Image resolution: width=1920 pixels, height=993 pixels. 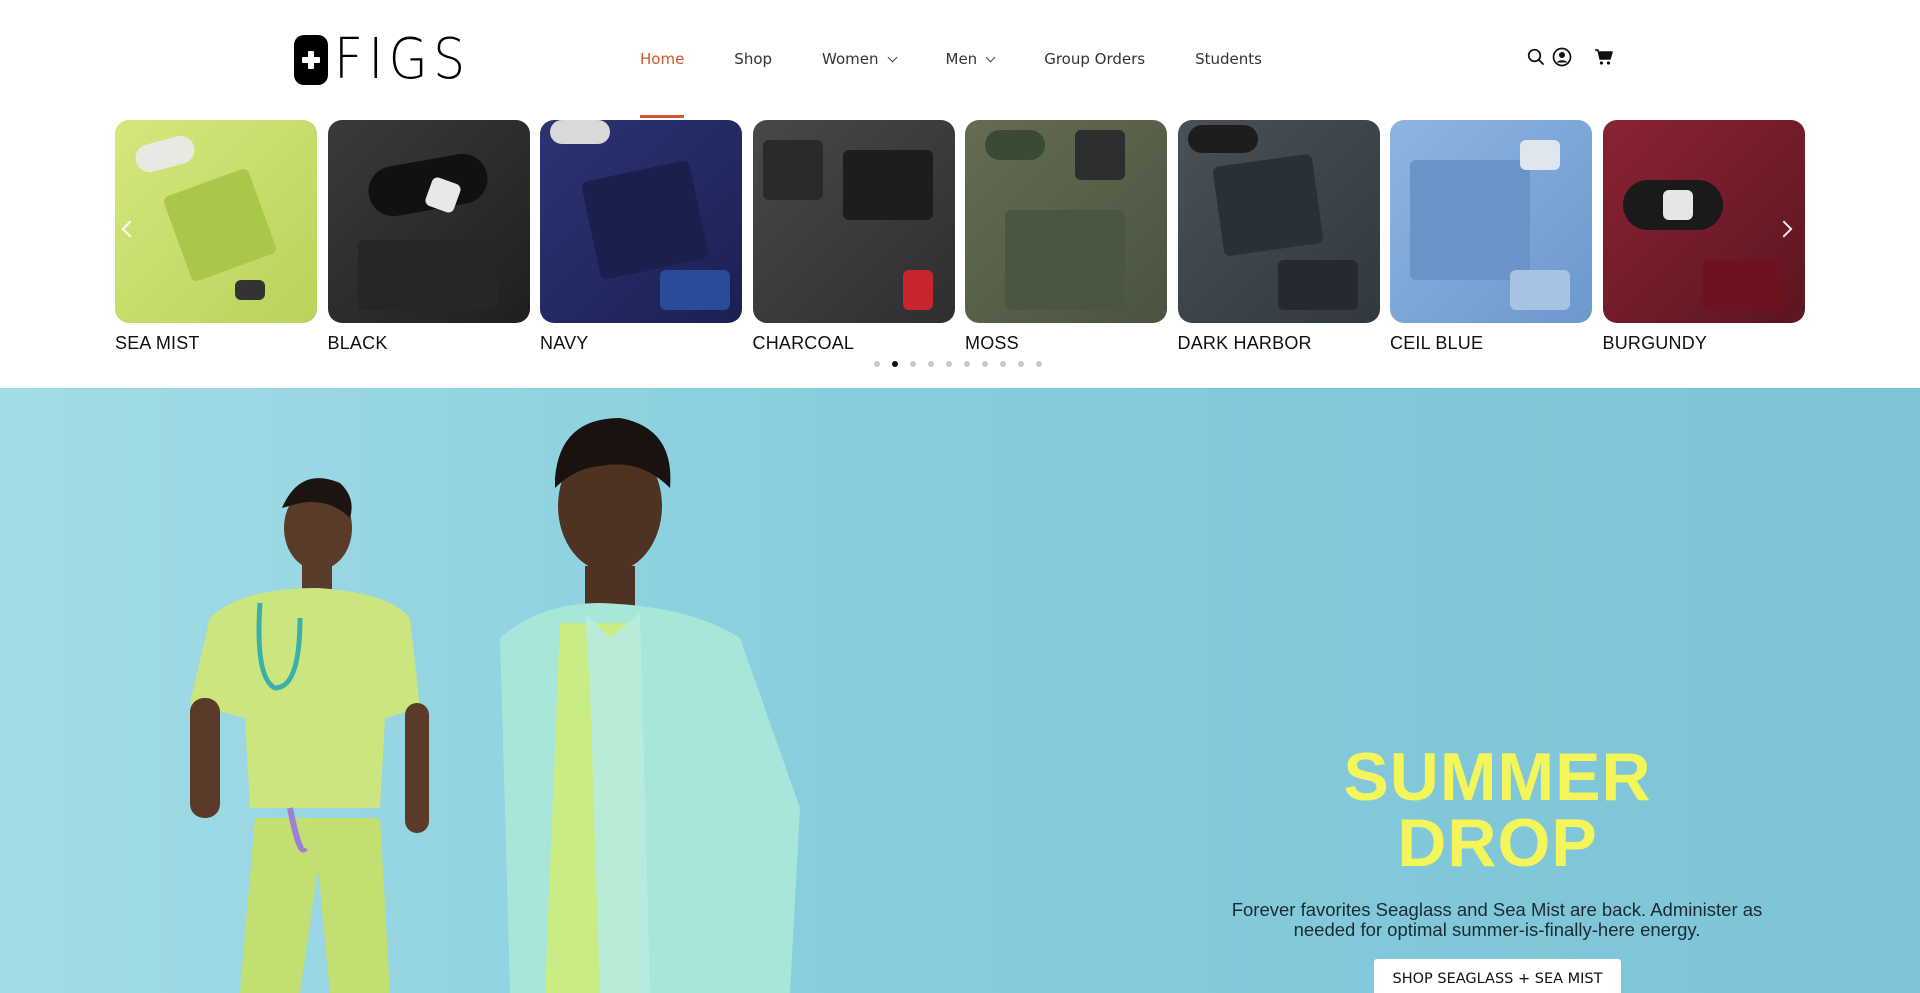 I want to click on figs-logo: FIGS, so click(x=390, y=59).